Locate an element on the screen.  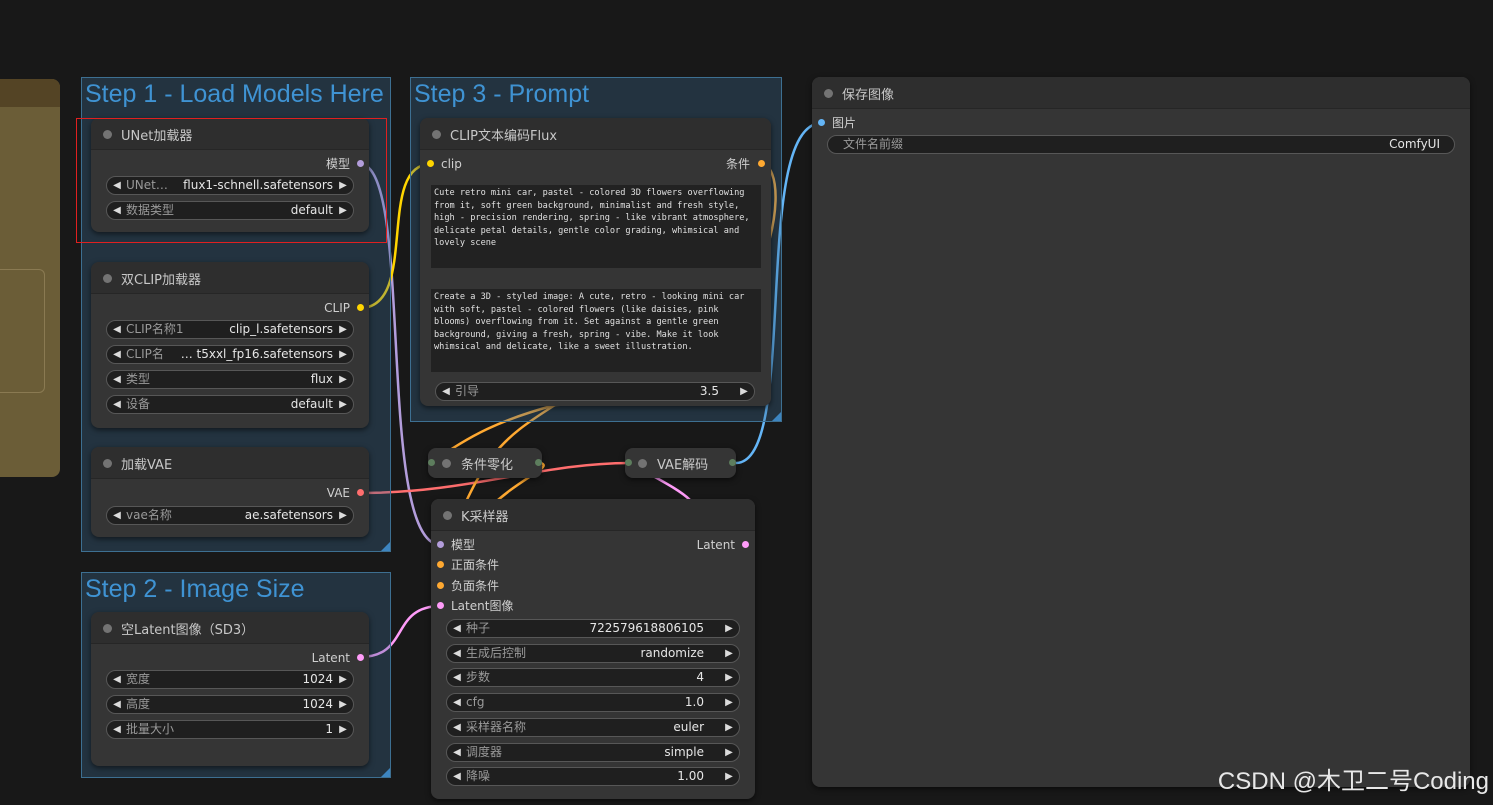
node-title: CLIP文本编码Flux is located at coordinates (504, 136).